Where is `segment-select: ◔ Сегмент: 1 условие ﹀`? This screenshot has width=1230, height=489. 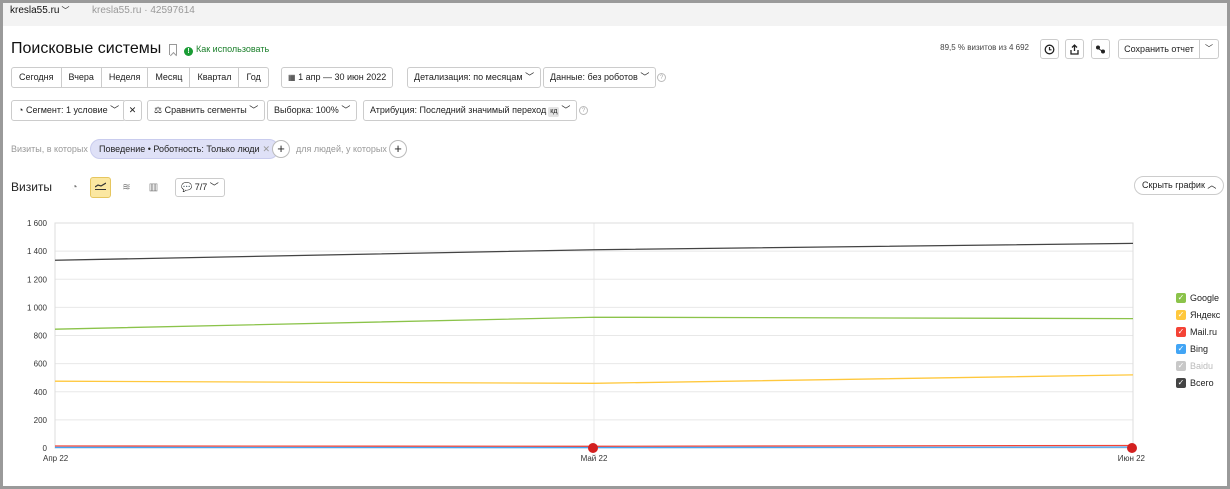
segment-select: ◔ Сегмент: 1 условие ﹀ is located at coordinates (69, 110).